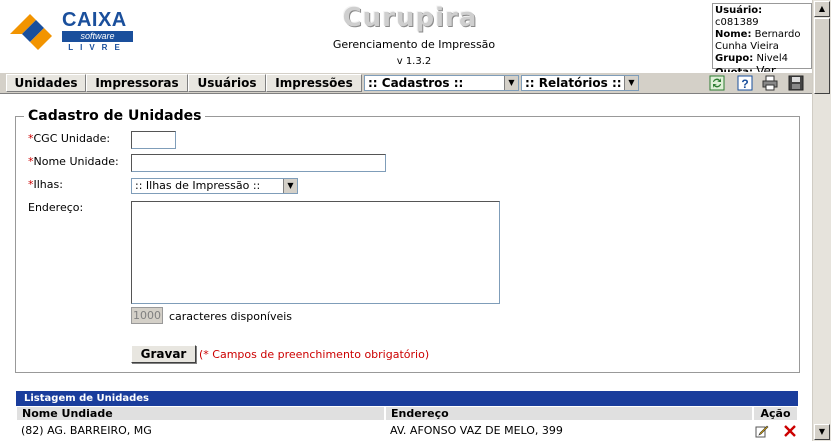  I want to click on relatorios-select: :: Relatórios :: ▼, so click(580, 83).